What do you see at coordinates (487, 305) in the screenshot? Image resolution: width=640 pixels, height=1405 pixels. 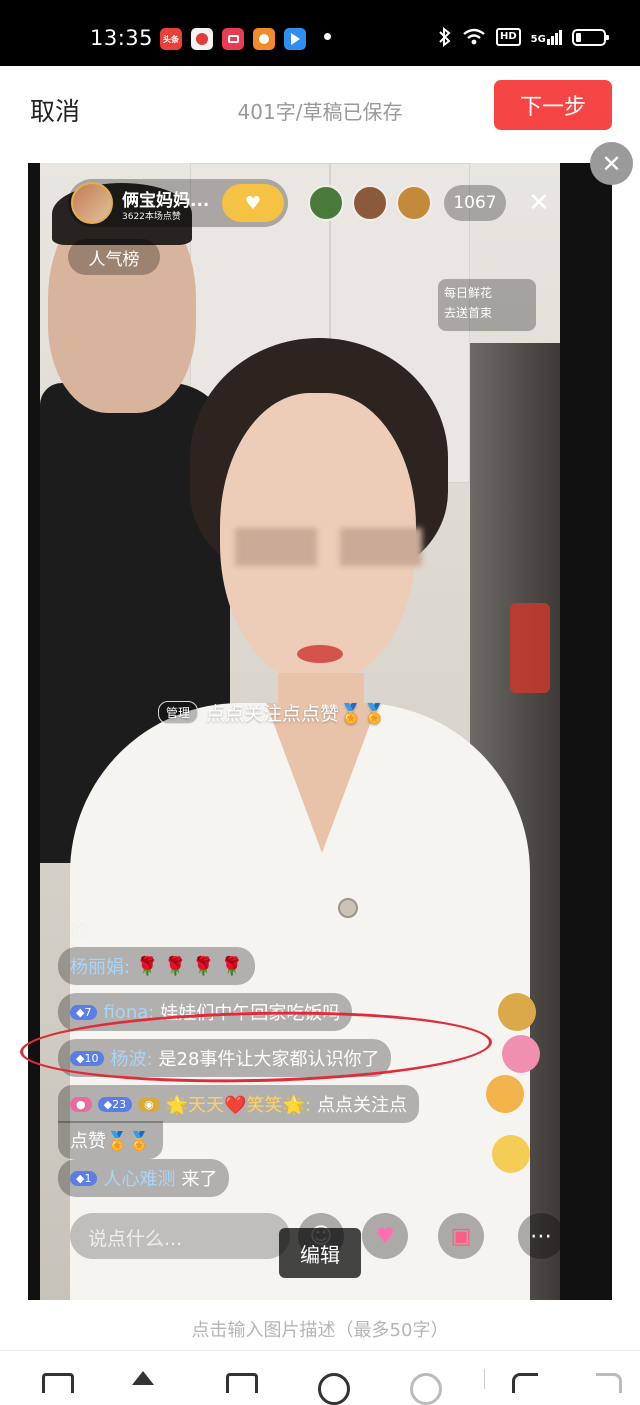 I see `daily-flower-banner: 每日鲜花 去送首束` at bounding box center [487, 305].